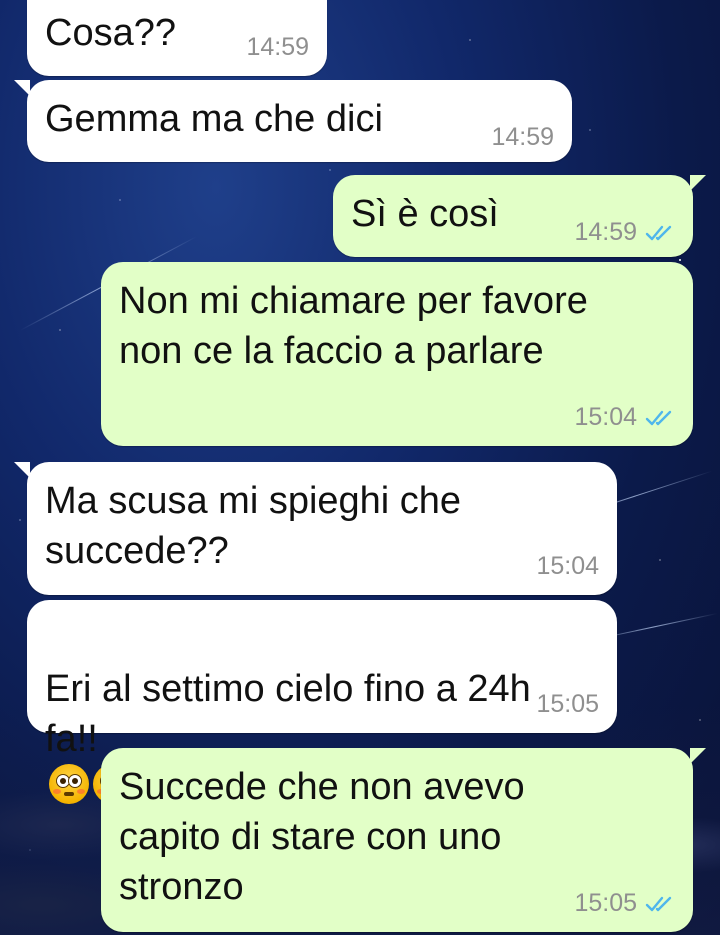 Image resolution: width=720 pixels, height=935 pixels. Describe the element at coordinates (69, 784) in the screenshot. I see `flushed-face-emoji` at that location.